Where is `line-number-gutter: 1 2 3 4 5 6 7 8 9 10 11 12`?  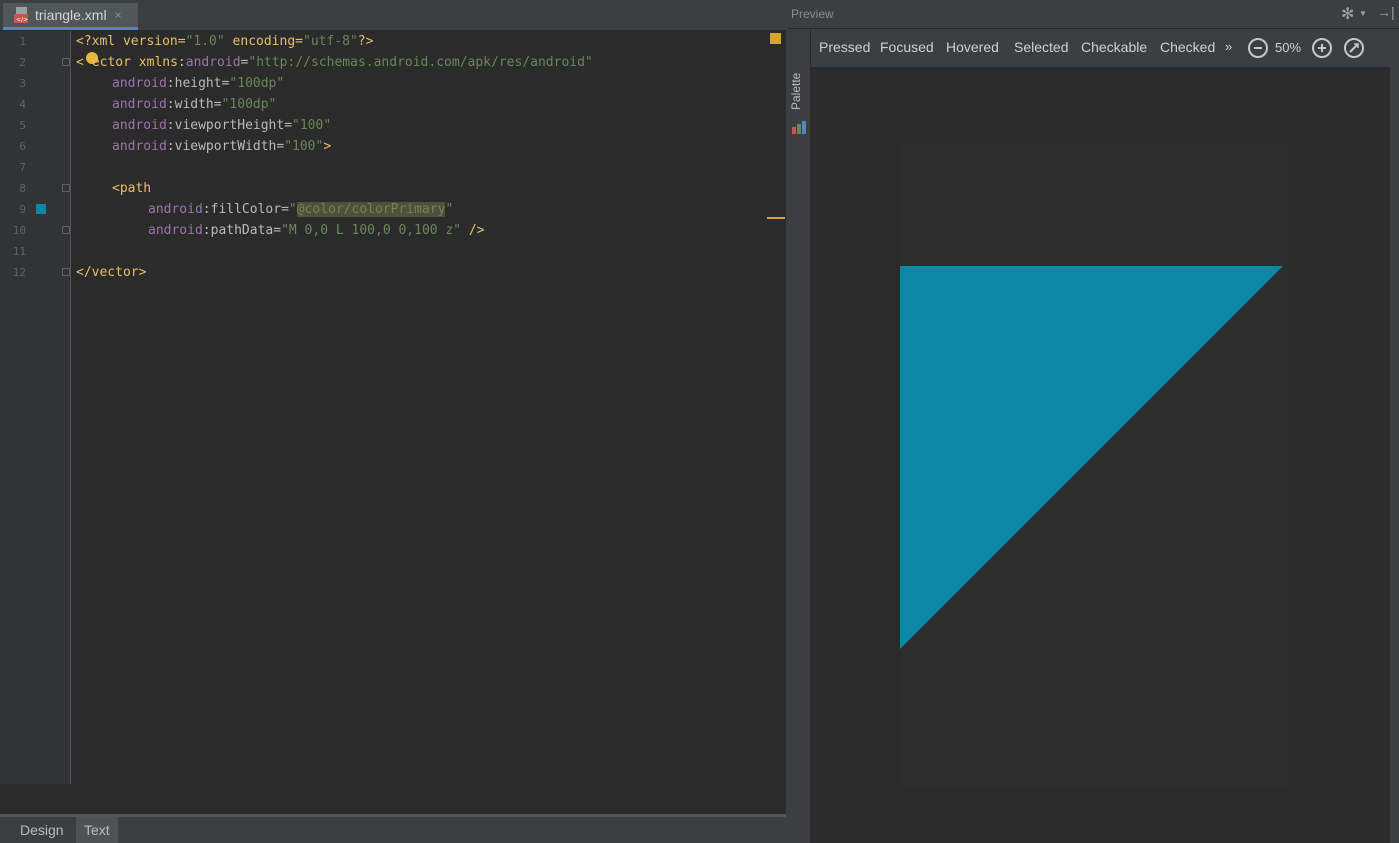
line-number-gutter: 1 2 3 4 5 6 7 8 9 10 11 12 is located at coordinates (35, 407).